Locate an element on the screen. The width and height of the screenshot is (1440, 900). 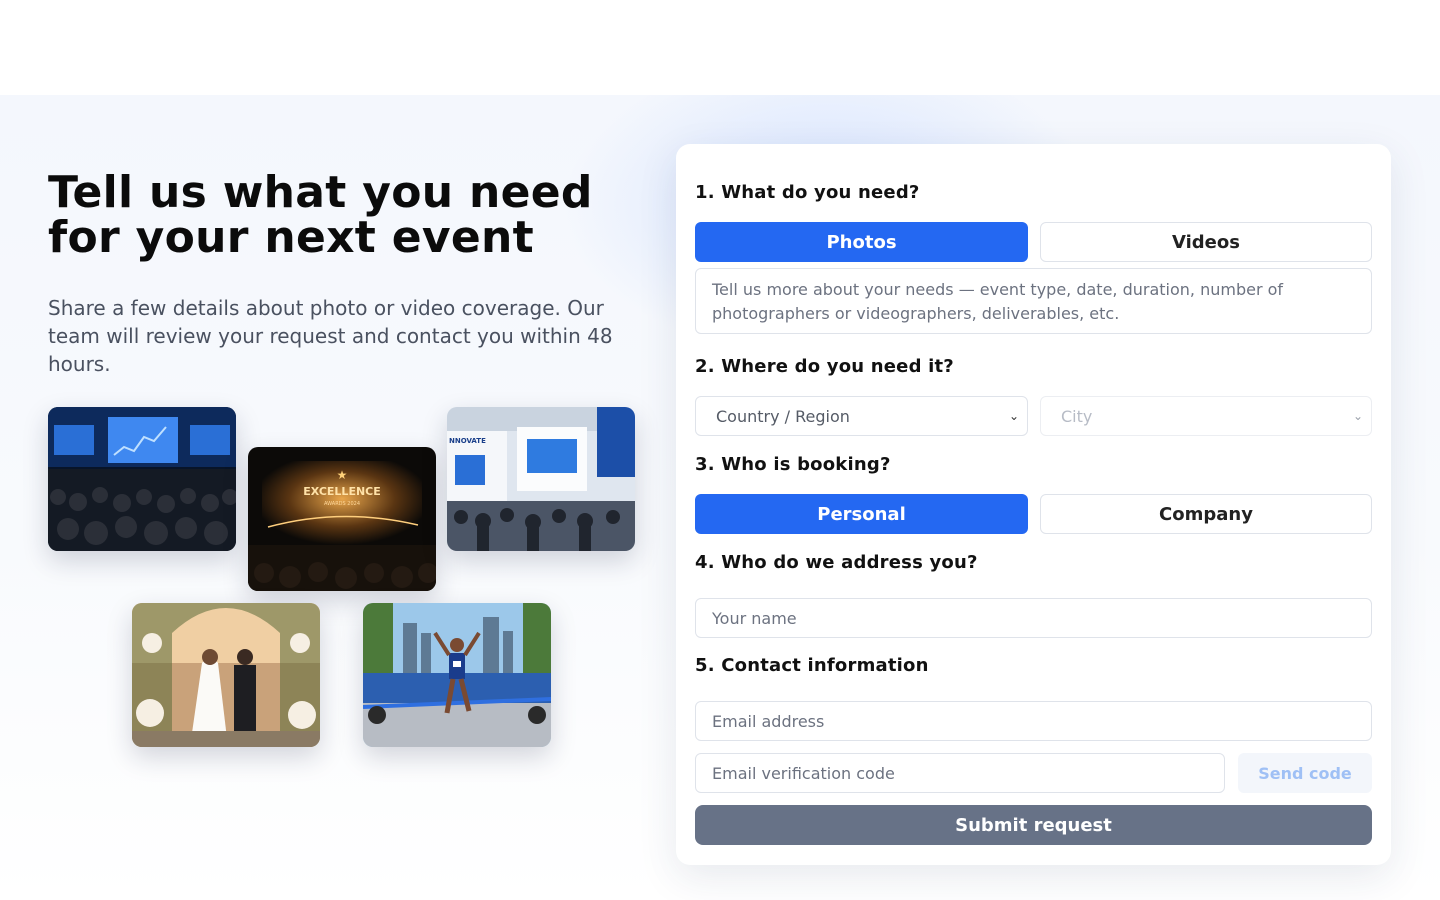
conference-photo is located at coordinates (142, 479).